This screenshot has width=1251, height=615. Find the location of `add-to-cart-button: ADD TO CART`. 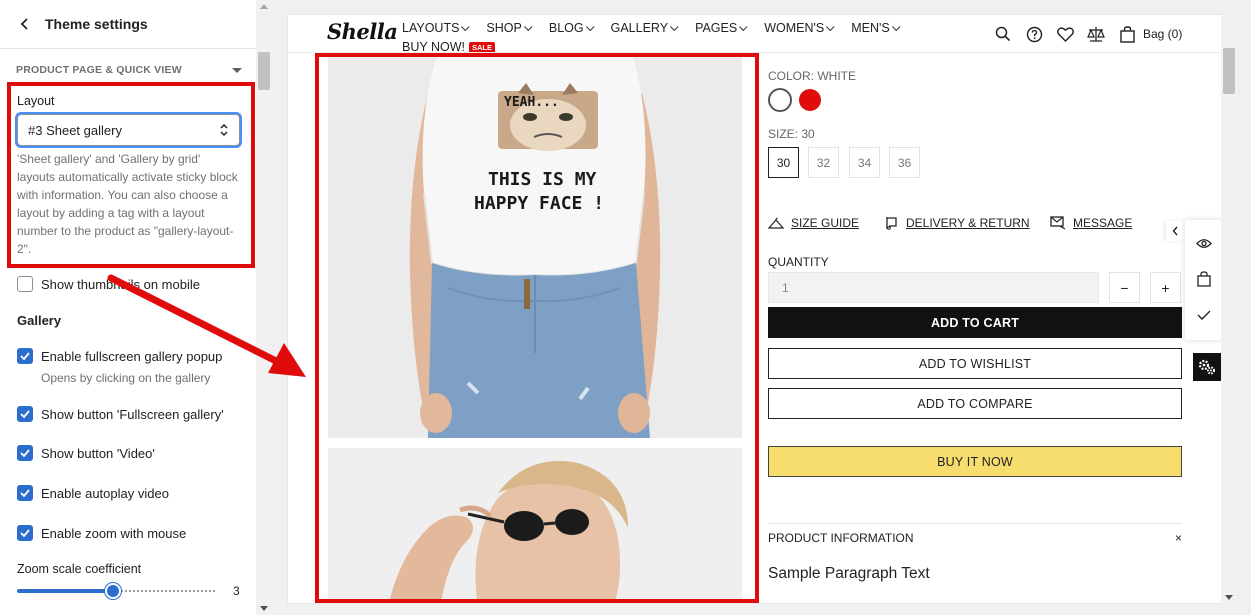

add-to-cart-button: ADD TO CART is located at coordinates (975, 322).